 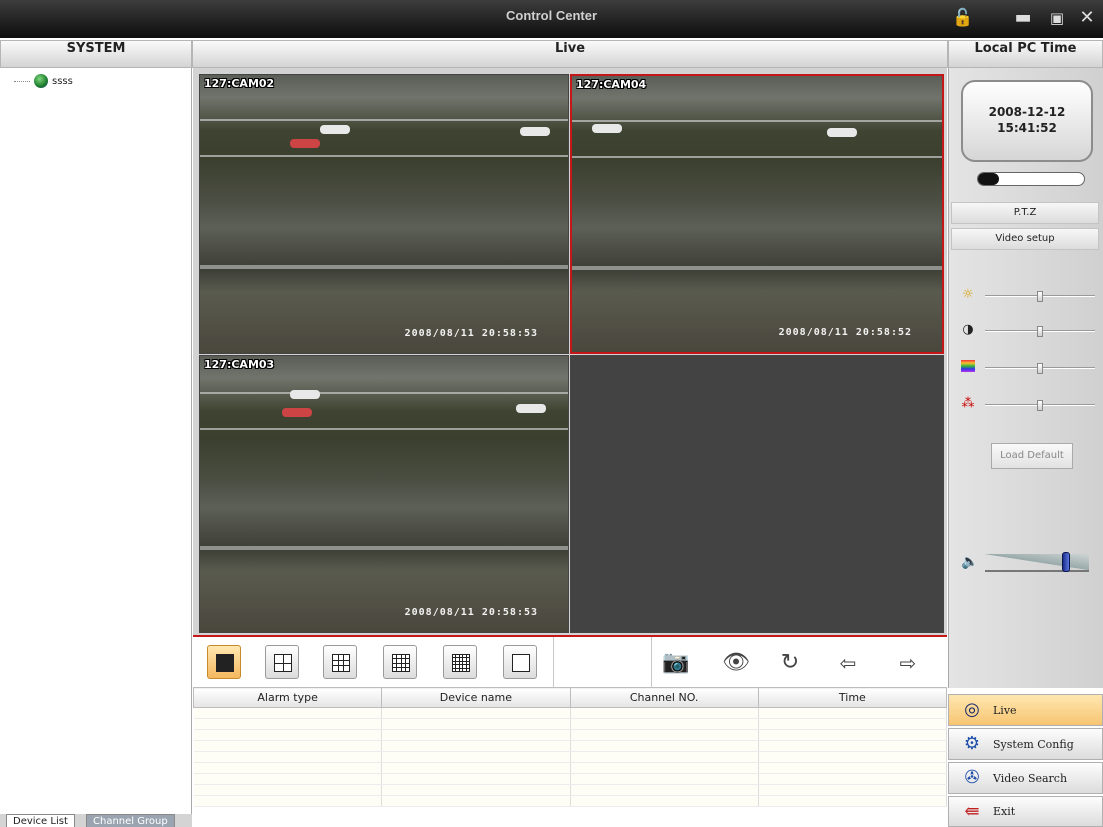 I want to click on previous-page-icon: ⇦, so click(x=848, y=663).